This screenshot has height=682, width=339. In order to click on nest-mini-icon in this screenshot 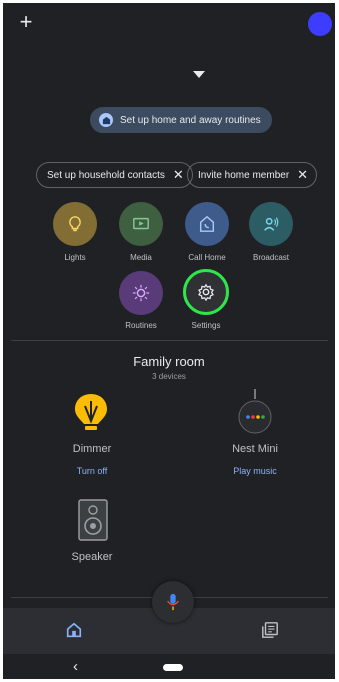, I will do `click(255, 411)`.